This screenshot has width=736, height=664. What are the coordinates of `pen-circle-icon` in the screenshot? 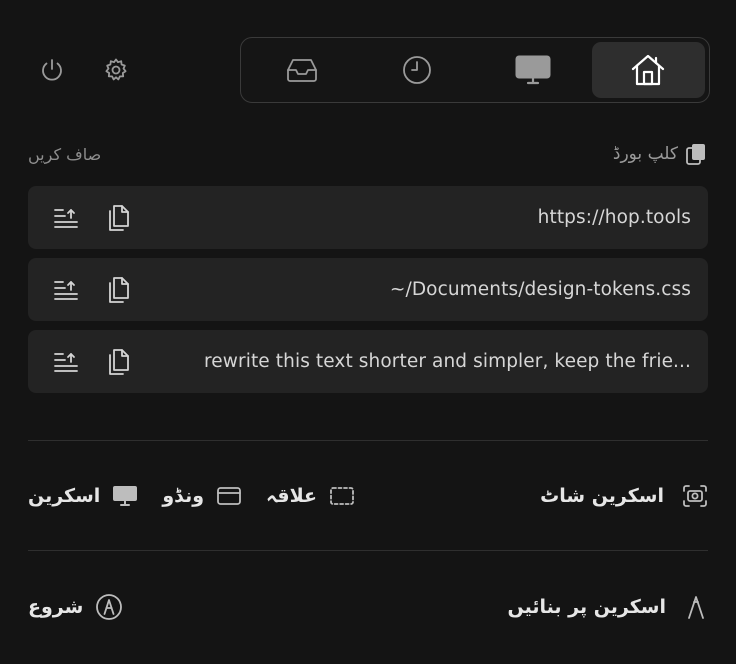 It's located at (109, 607).